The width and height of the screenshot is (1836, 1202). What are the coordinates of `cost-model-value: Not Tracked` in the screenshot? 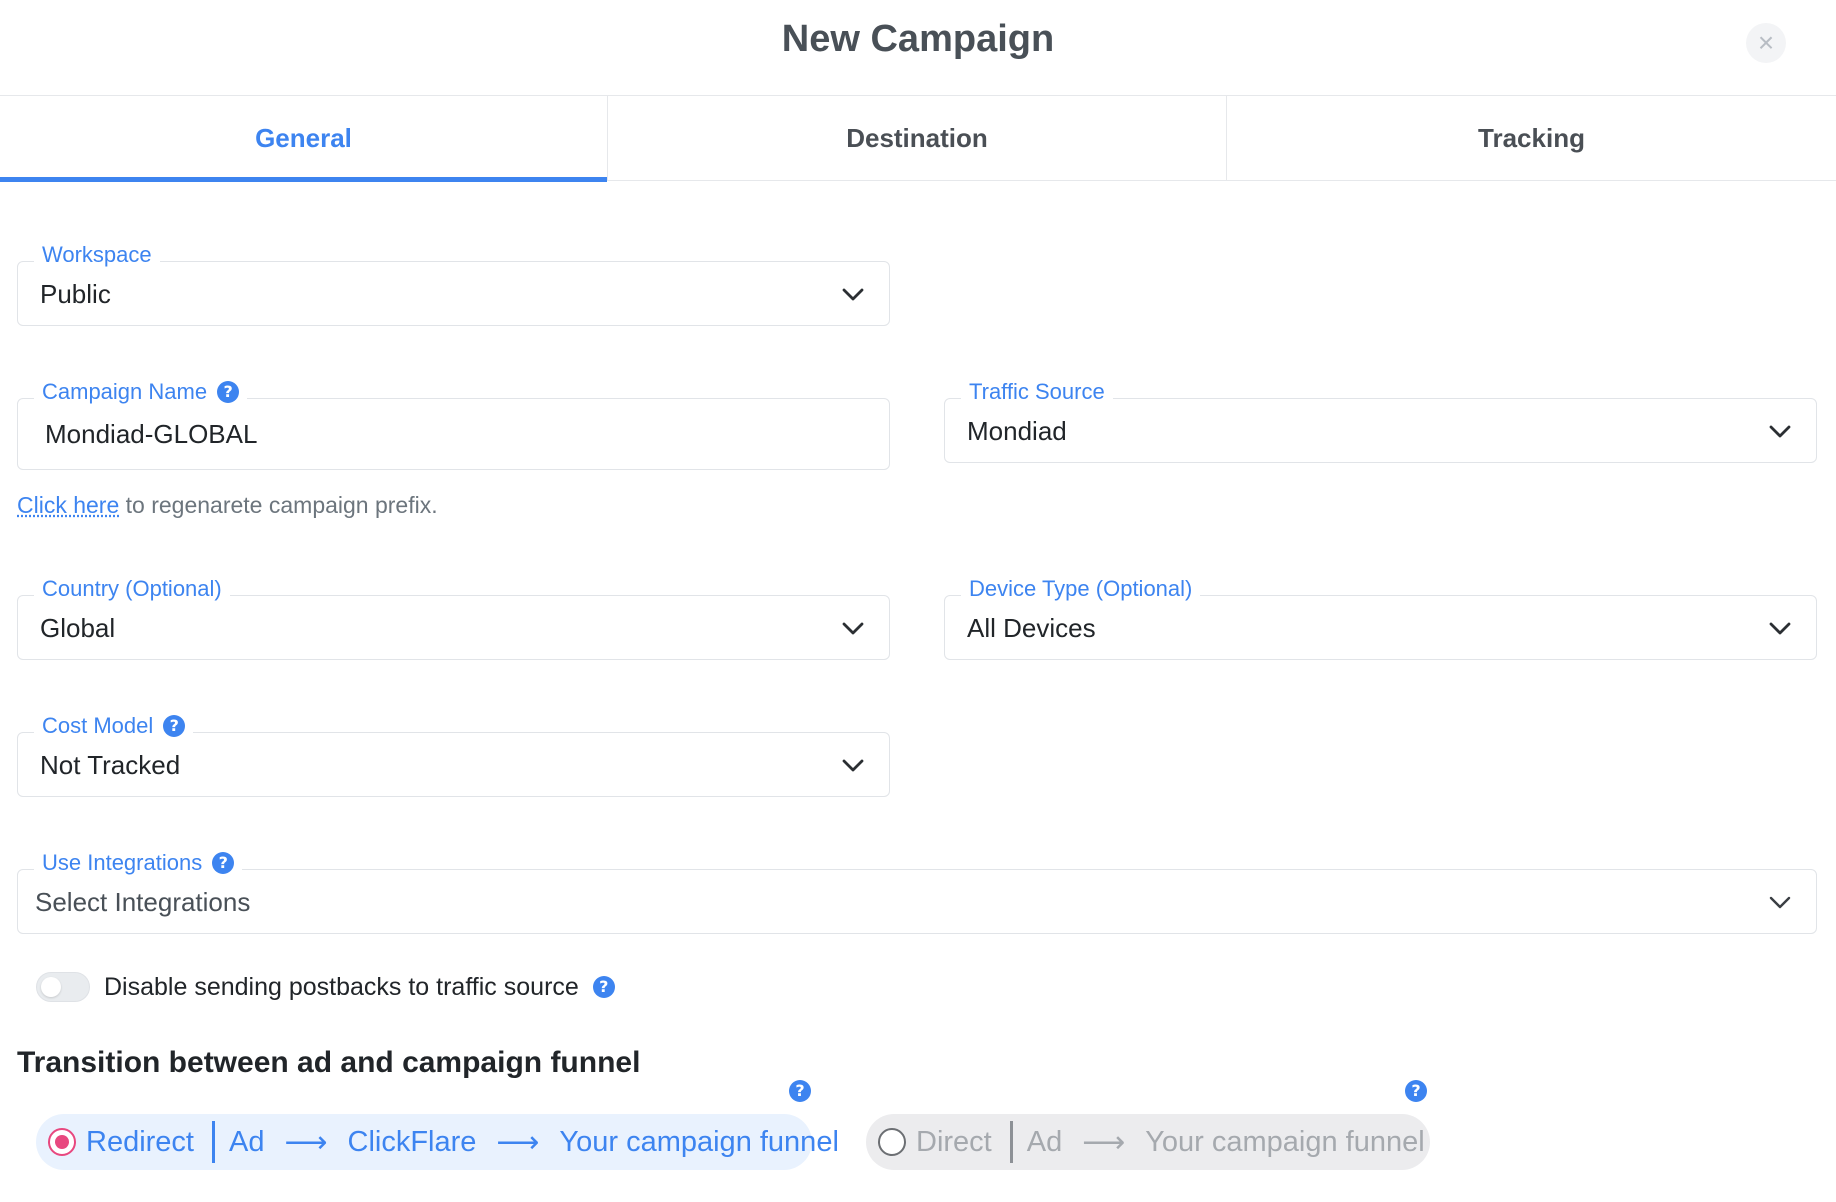 It's located at (110, 765).